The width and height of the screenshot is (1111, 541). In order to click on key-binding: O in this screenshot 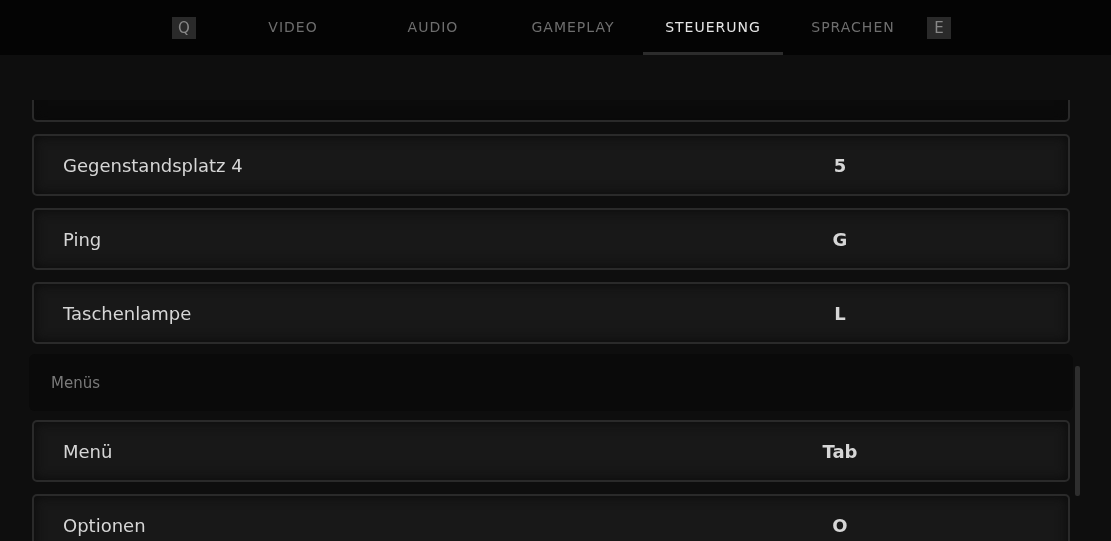, I will do `click(840, 525)`.